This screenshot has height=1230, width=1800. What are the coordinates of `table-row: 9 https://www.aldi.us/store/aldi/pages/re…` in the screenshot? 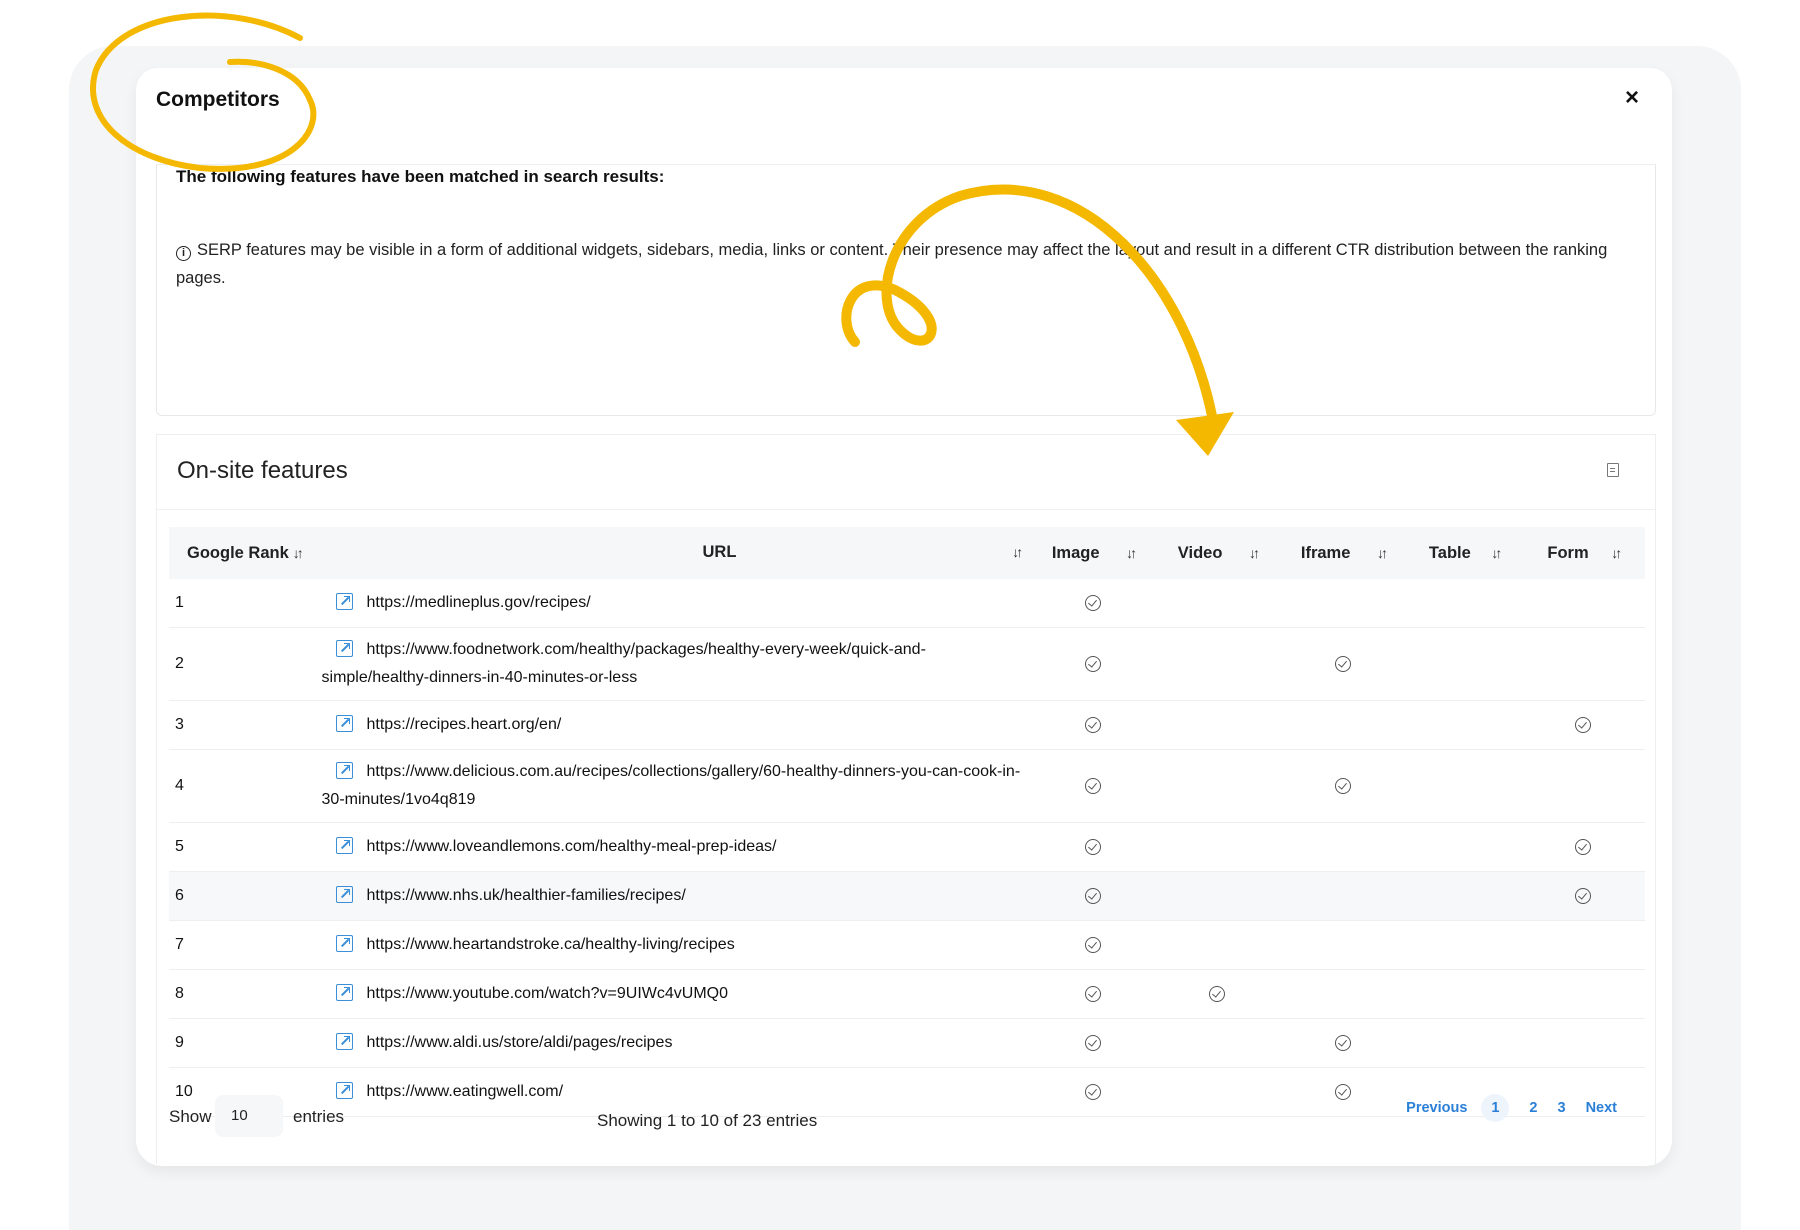 It's located at (907, 1043).